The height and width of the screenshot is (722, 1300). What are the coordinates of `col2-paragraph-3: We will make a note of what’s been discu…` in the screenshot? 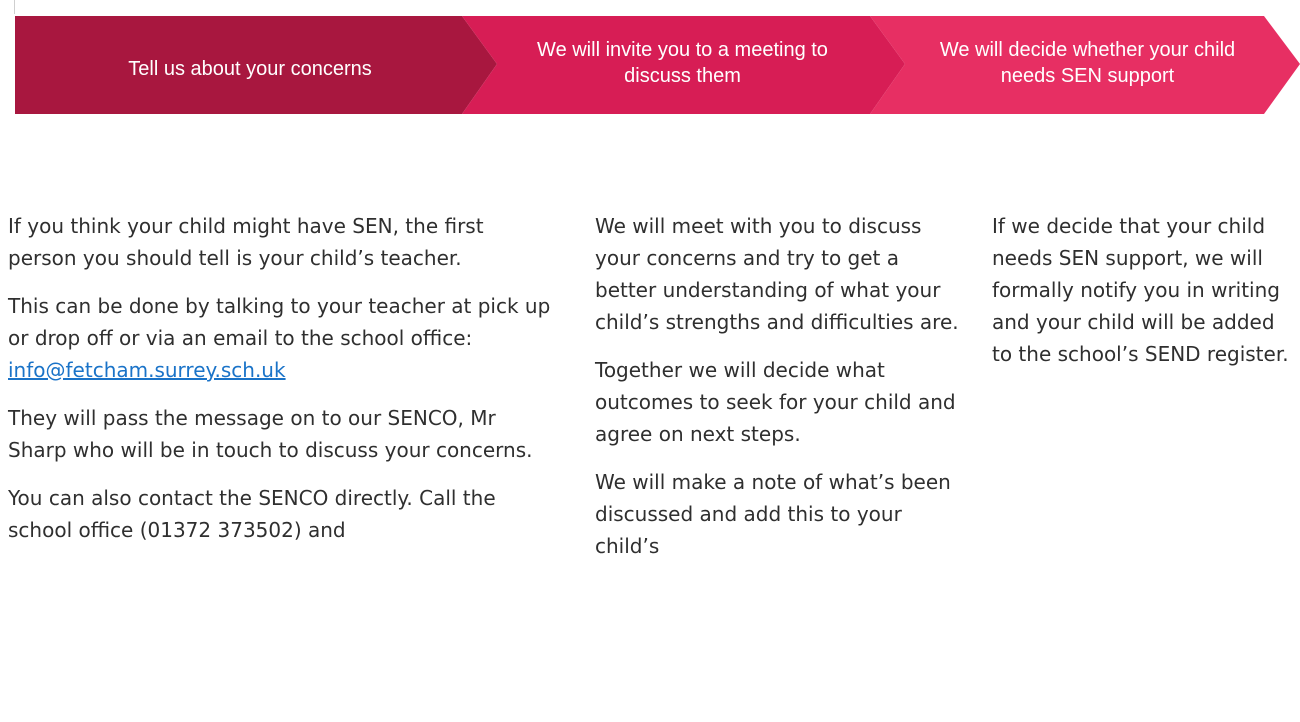 It's located at (773, 514).